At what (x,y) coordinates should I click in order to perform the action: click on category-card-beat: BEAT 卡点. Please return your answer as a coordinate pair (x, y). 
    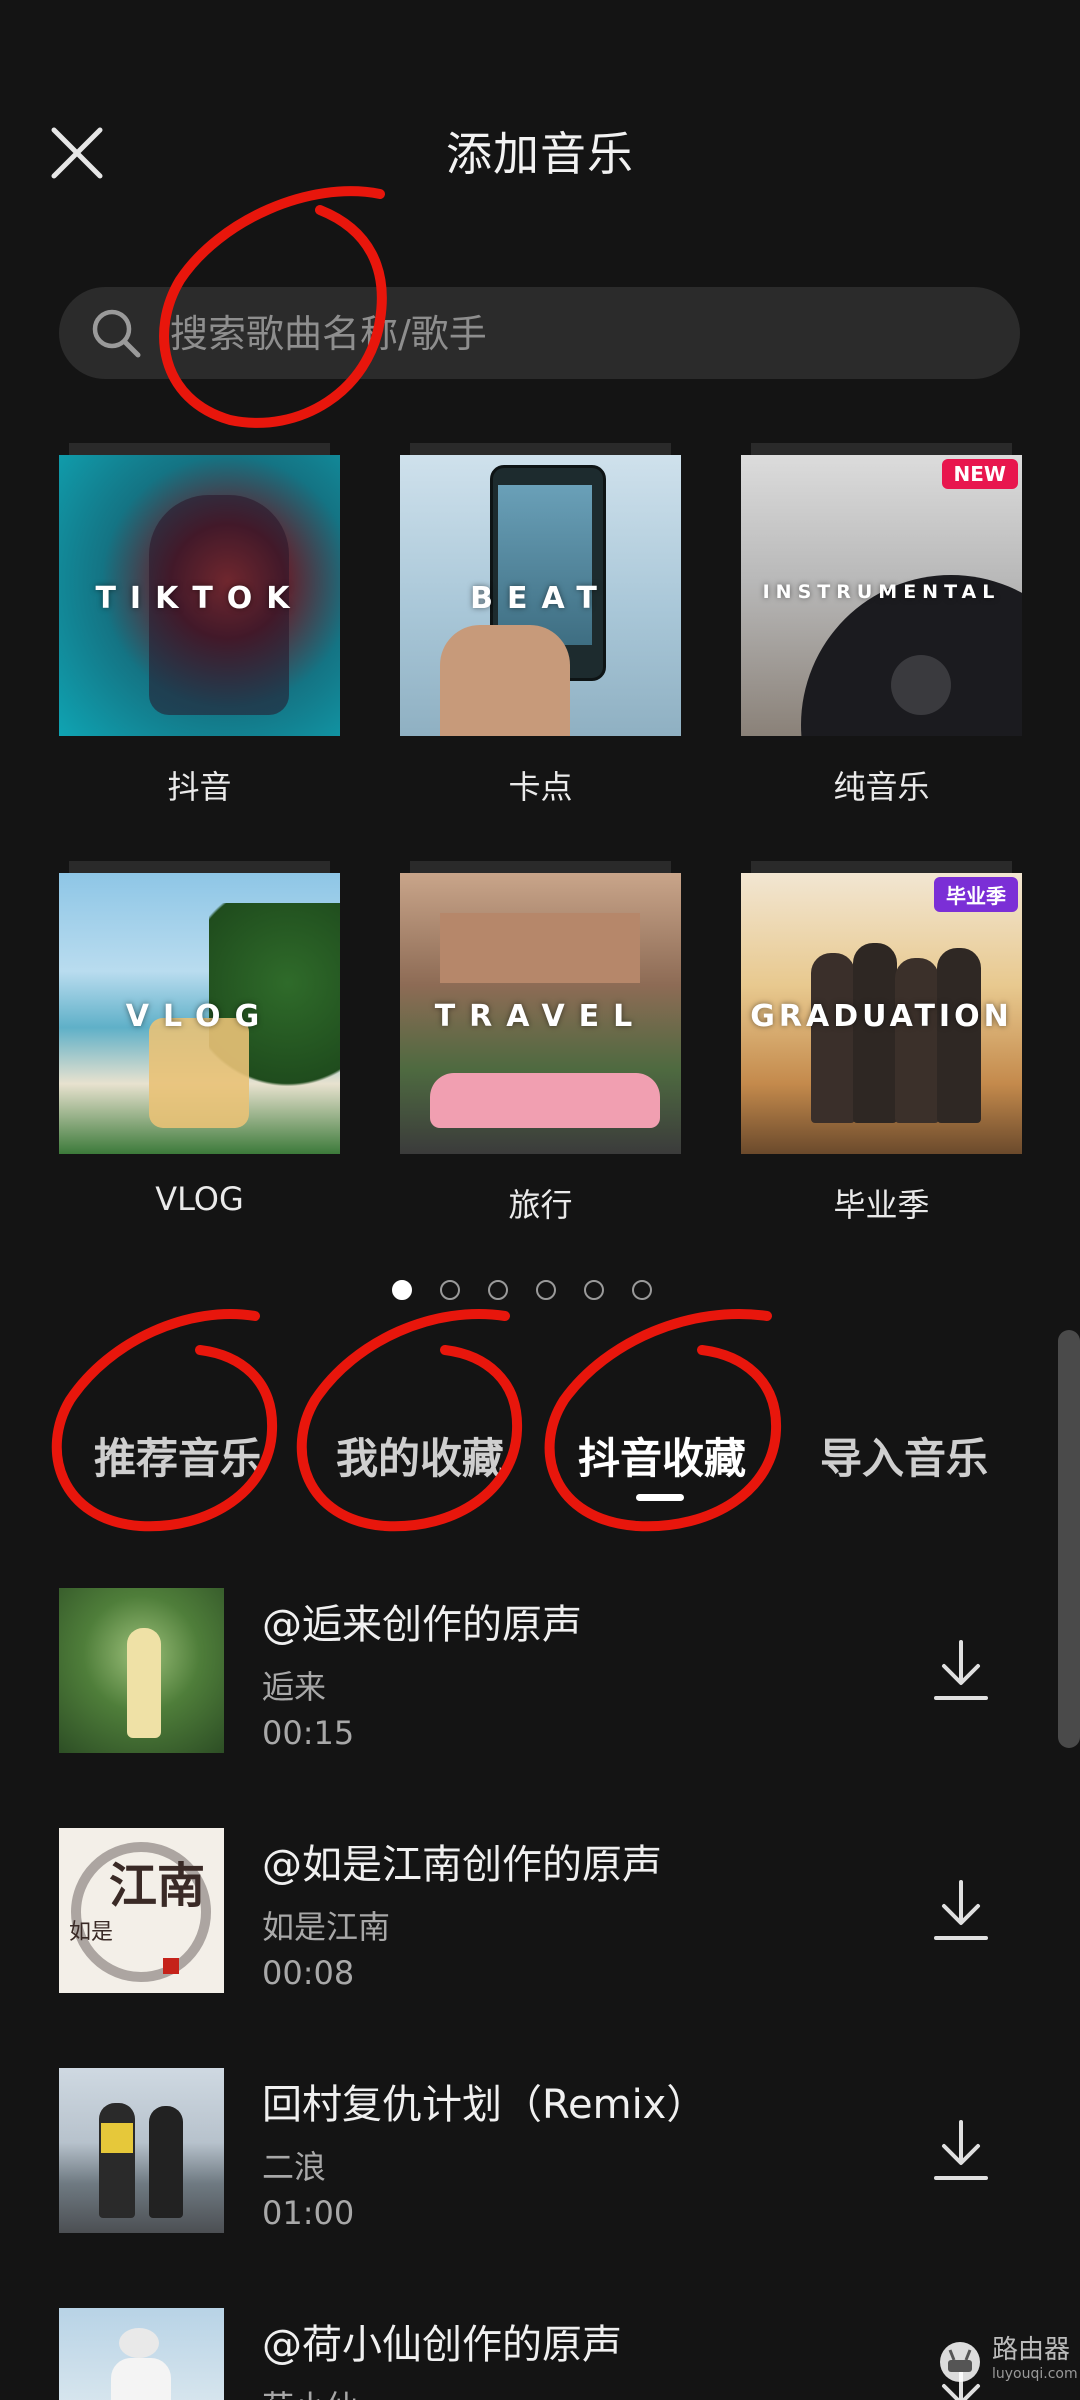
    Looking at the image, I should click on (540, 625).